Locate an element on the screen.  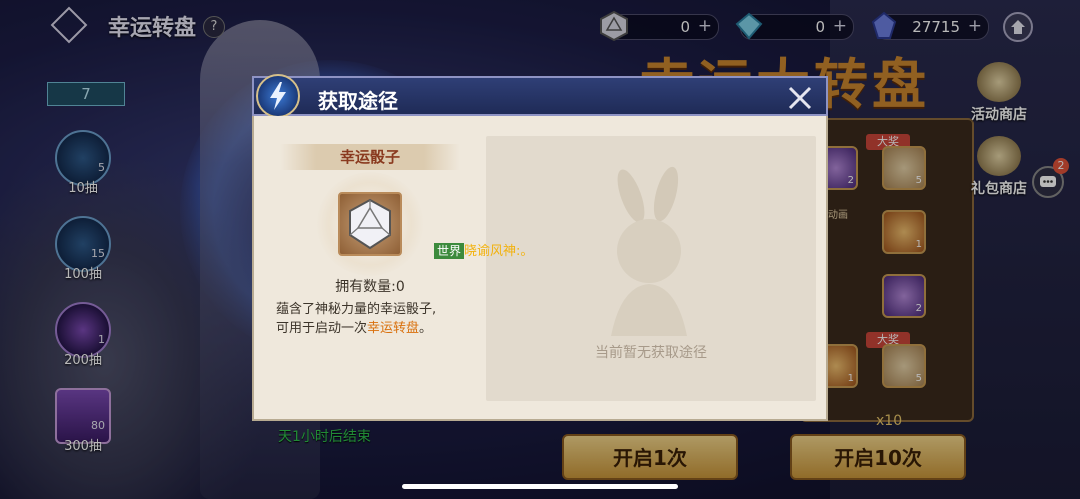
empty-state-illustration is located at coordinates (649, 251).